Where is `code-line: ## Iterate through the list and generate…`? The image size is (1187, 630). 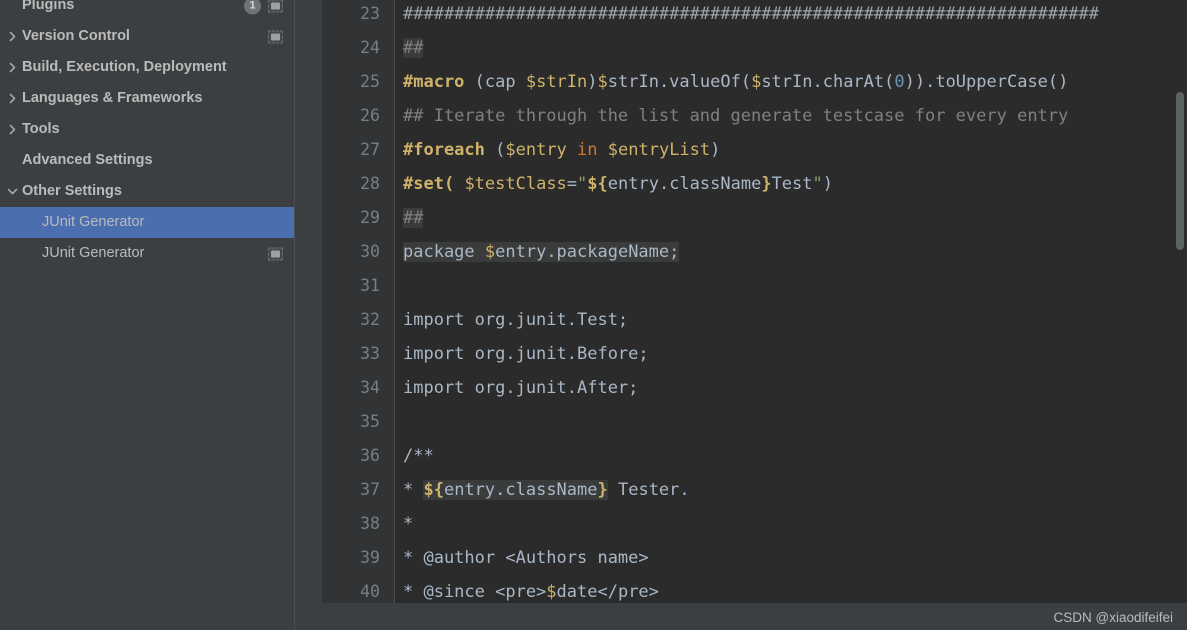 code-line: ## Iterate through the list and generate… is located at coordinates (735, 116).